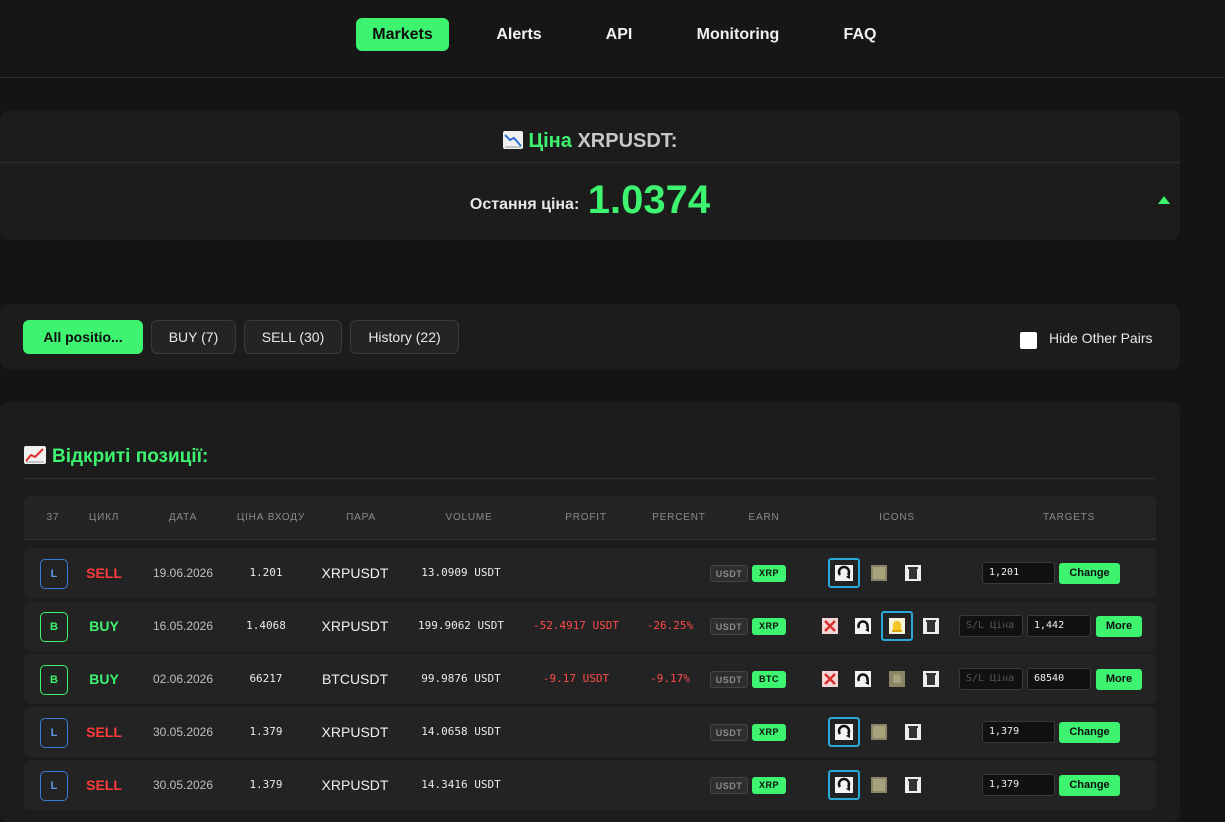 The width and height of the screenshot is (1225, 822). Describe the element at coordinates (402, 34) in the screenshot. I see `nav-markets: Markets` at that location.